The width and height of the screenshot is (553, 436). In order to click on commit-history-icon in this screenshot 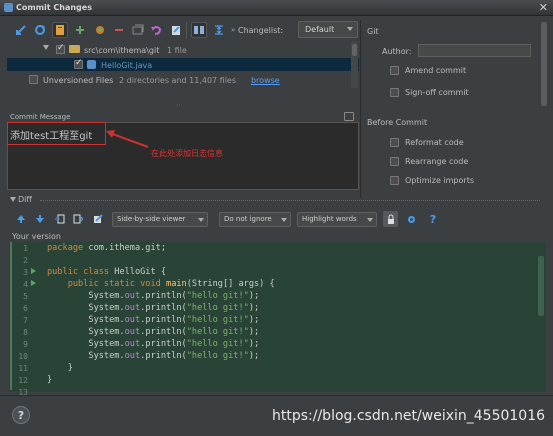, I will do `click(349, 116)`.